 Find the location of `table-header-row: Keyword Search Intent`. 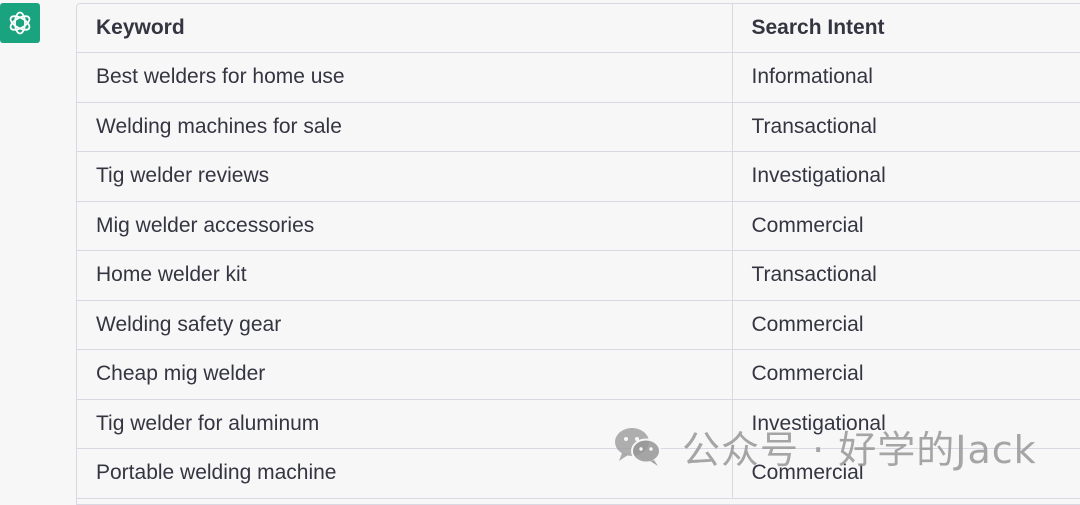

table-header-row: Keyword Search Intent is located at coordinates (578, 28).